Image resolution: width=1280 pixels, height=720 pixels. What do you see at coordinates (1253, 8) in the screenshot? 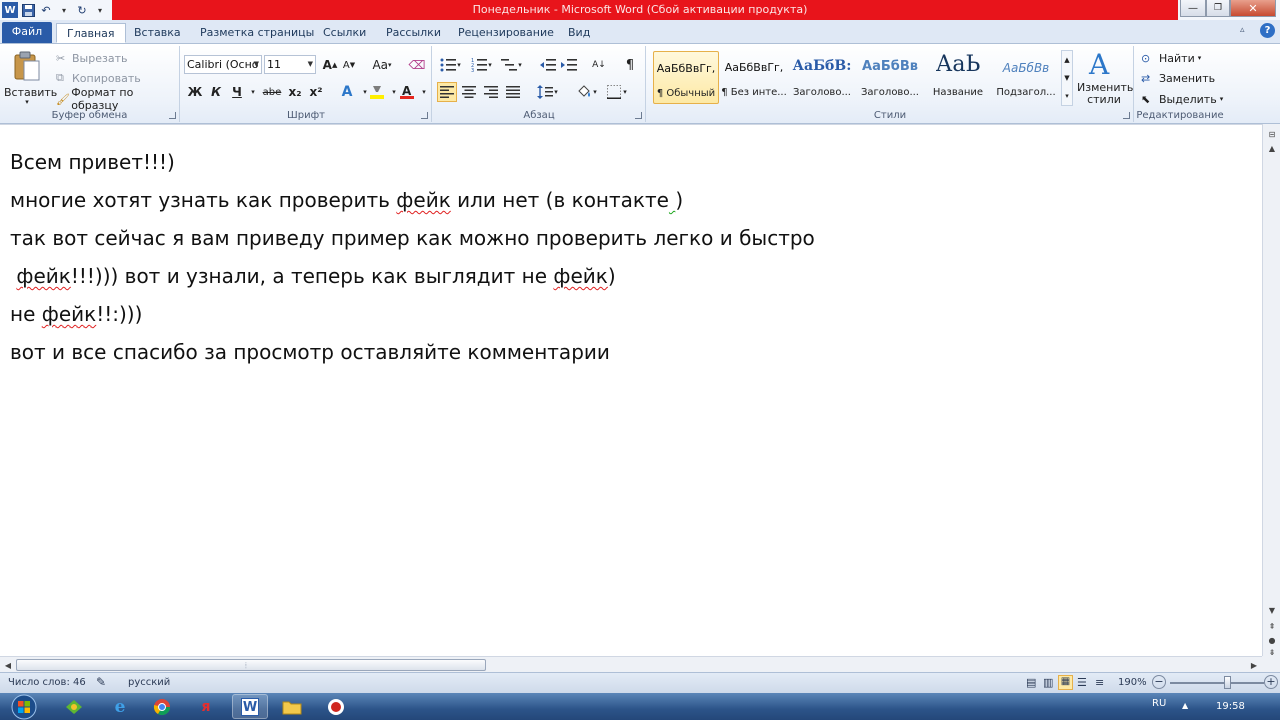
I see `close-button: ✕` at bounding box center [1253, 8].